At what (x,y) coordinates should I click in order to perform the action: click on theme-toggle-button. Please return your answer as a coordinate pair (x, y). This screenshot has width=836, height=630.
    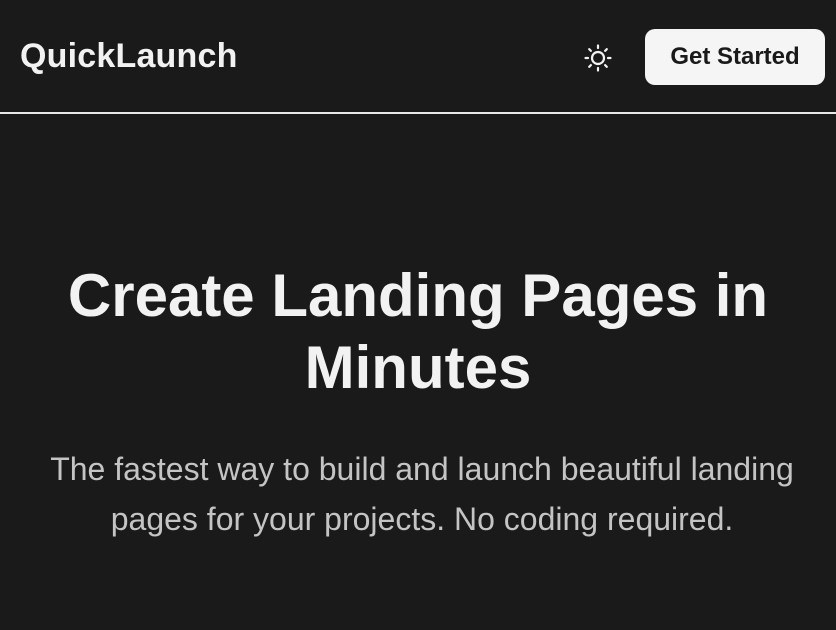
    Looking at the image, I should click on (598, 58).